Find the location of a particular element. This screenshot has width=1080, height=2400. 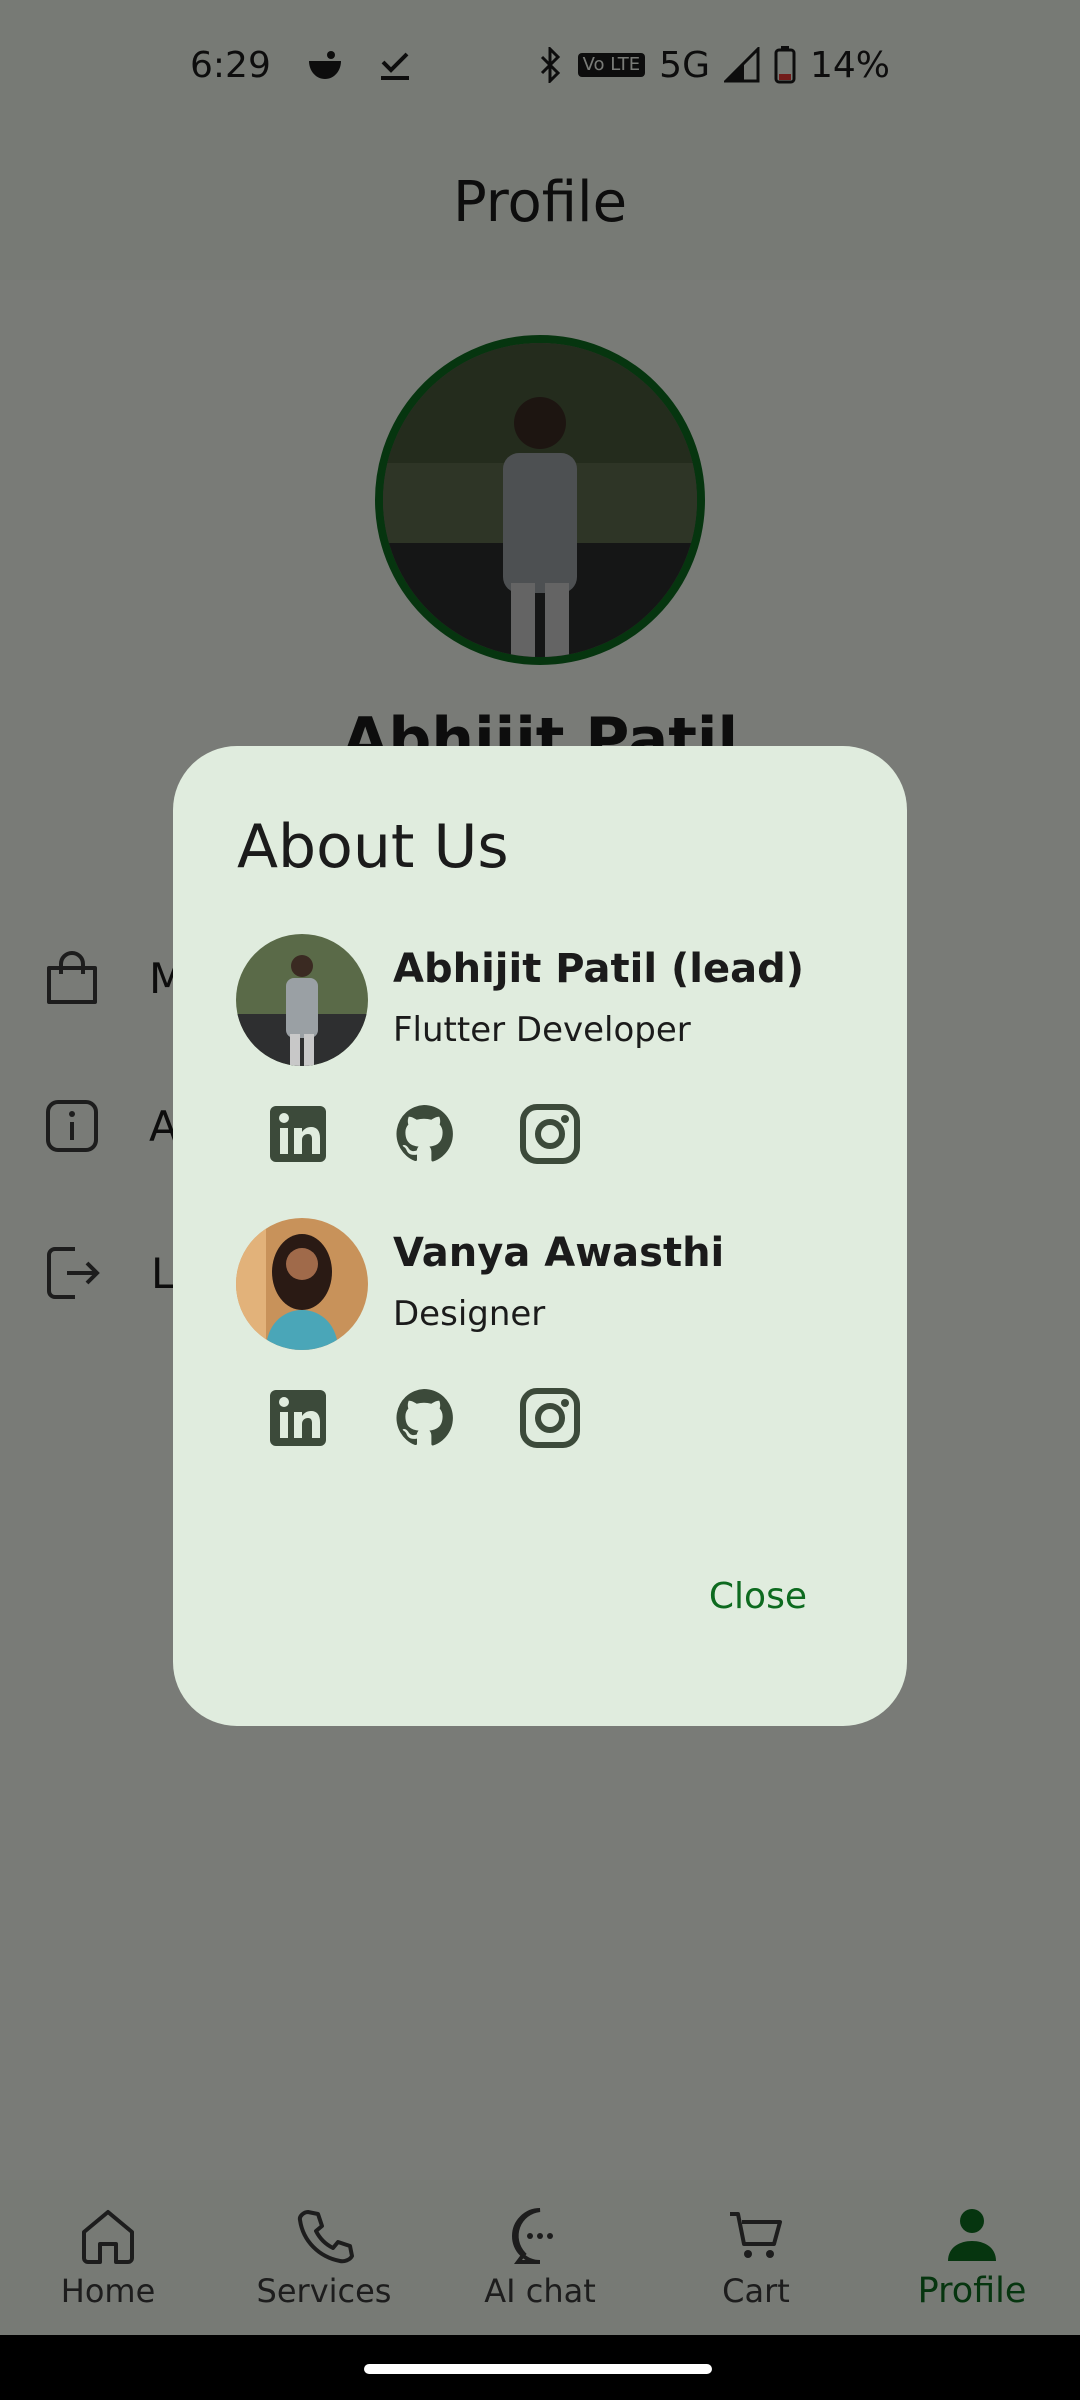

member-role: Flutter Developer is located at coordinates (542, 1030).